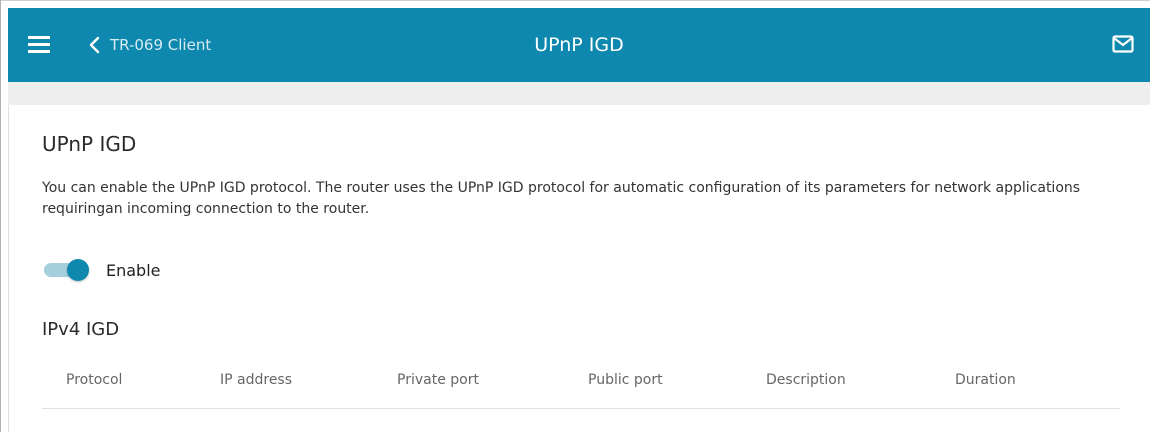 The width and height of the screenshot is (1150, 432). I want to click on enable-toggle-label: Enable, so click(133, 270).